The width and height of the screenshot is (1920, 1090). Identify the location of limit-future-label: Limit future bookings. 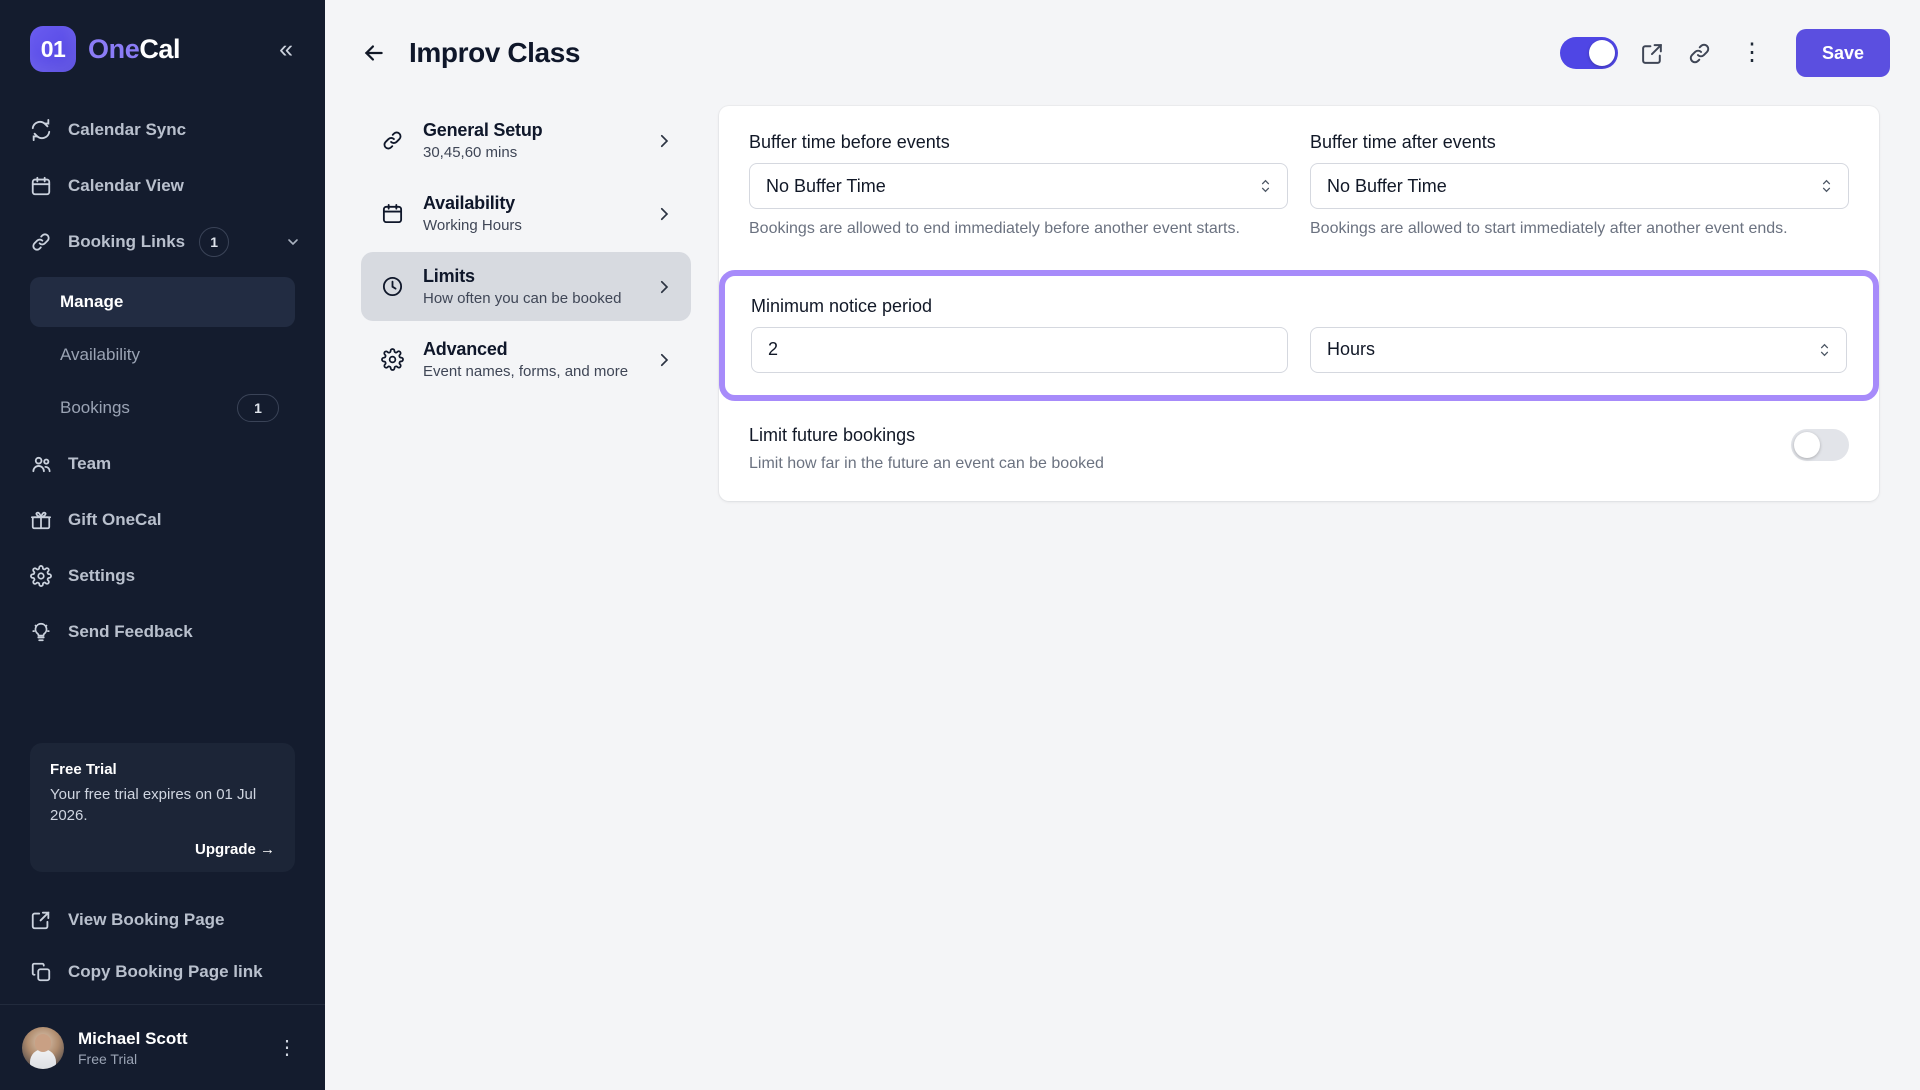
(832, 434).